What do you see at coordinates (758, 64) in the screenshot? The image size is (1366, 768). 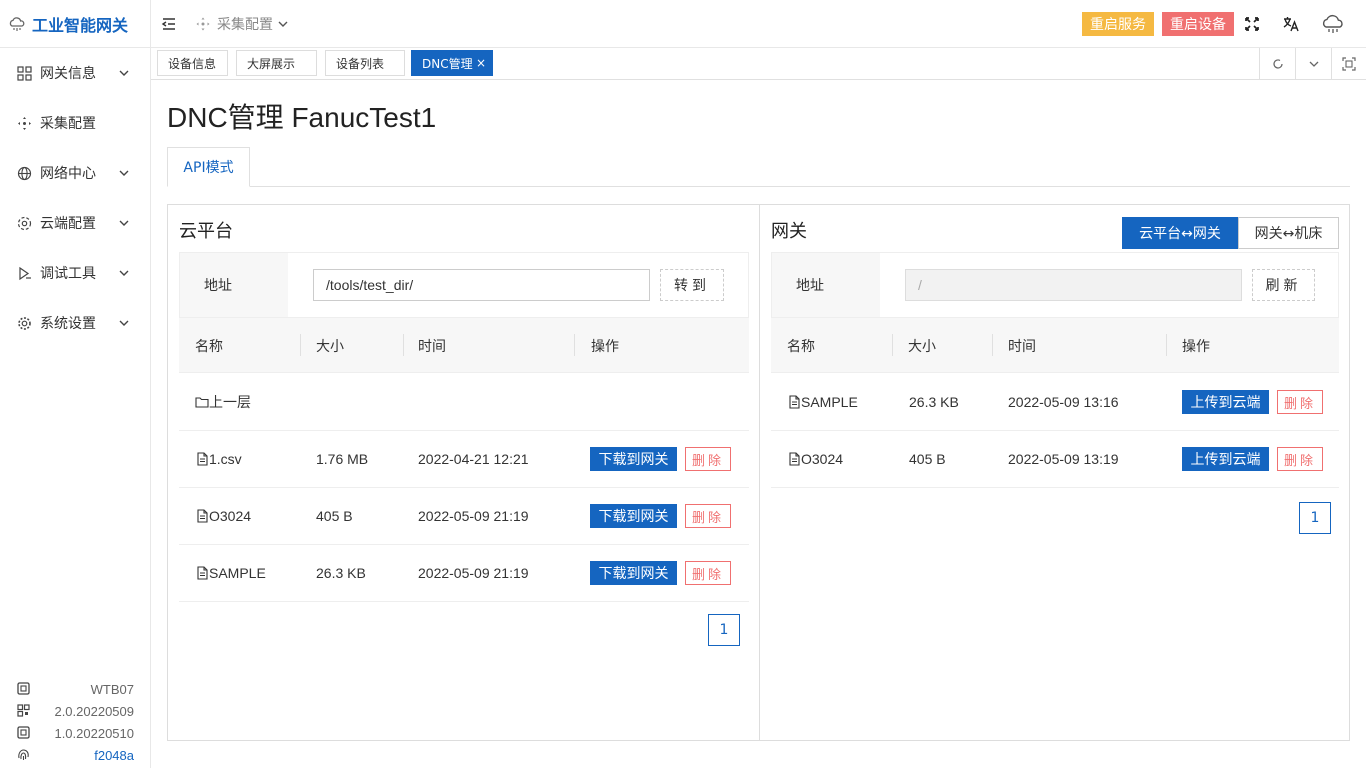 I see `tabs-bar: 设备信息 大屏展示 设备列表 DNC管理 ×` at bounding box center [758, 64].